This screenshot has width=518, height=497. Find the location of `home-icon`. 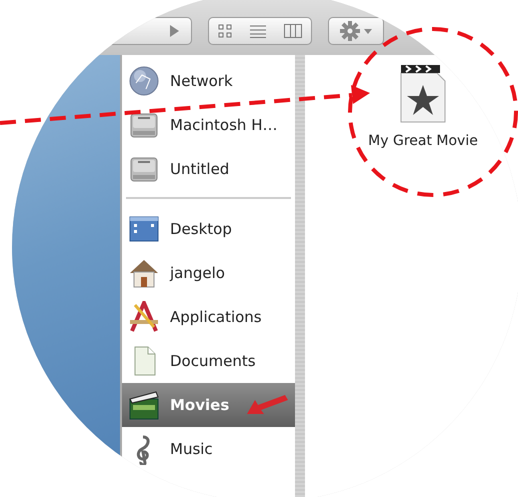

home-icon is located at coordinates (144, 273).